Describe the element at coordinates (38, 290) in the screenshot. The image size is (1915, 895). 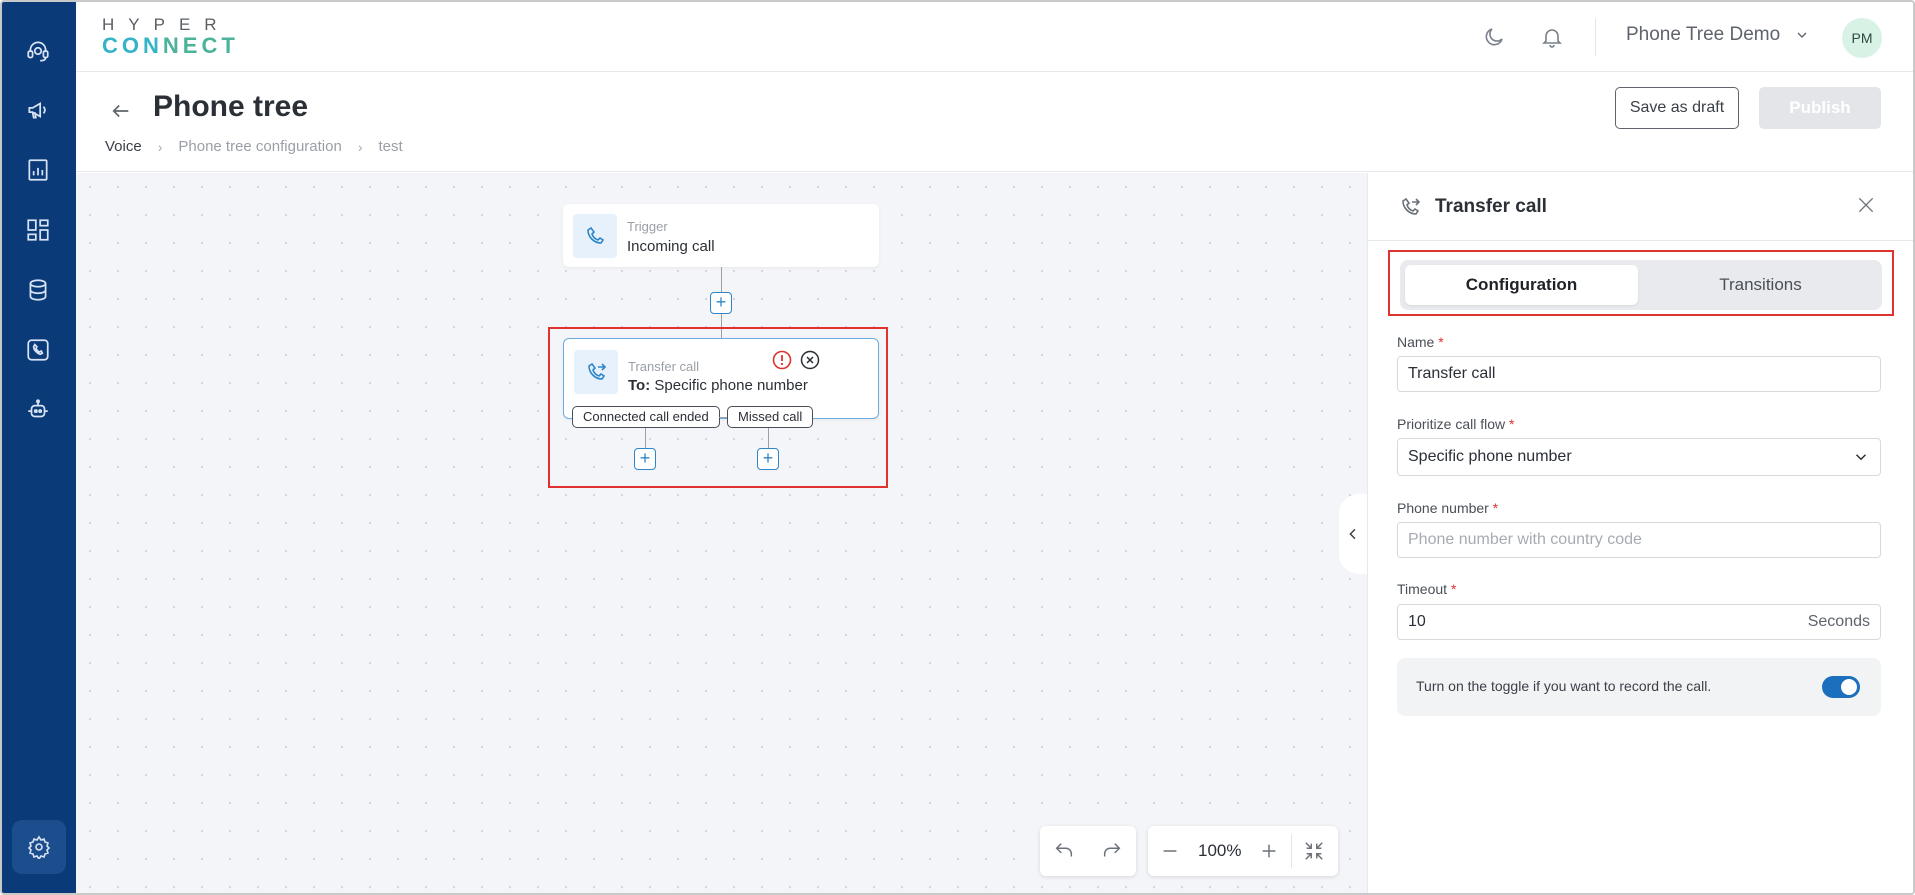
I see `database-icon` at that location.